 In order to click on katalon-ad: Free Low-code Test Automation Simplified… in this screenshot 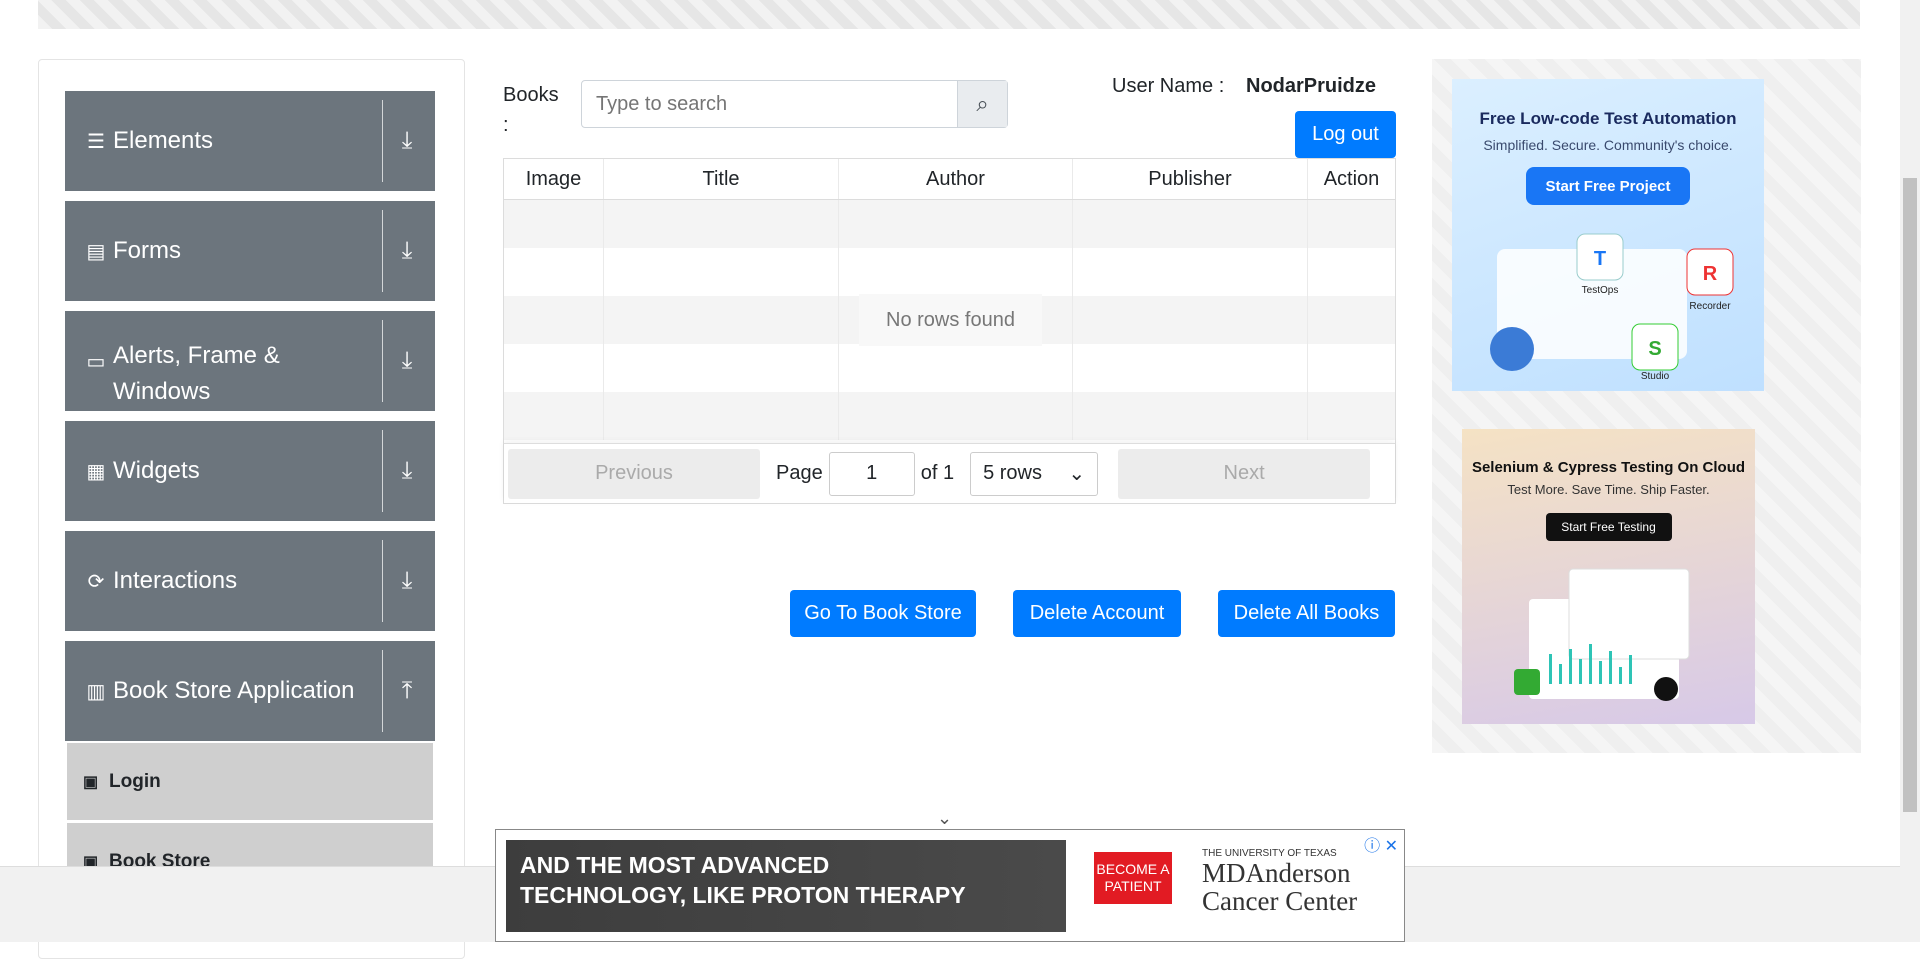, I will do `click(1608, 235)`.